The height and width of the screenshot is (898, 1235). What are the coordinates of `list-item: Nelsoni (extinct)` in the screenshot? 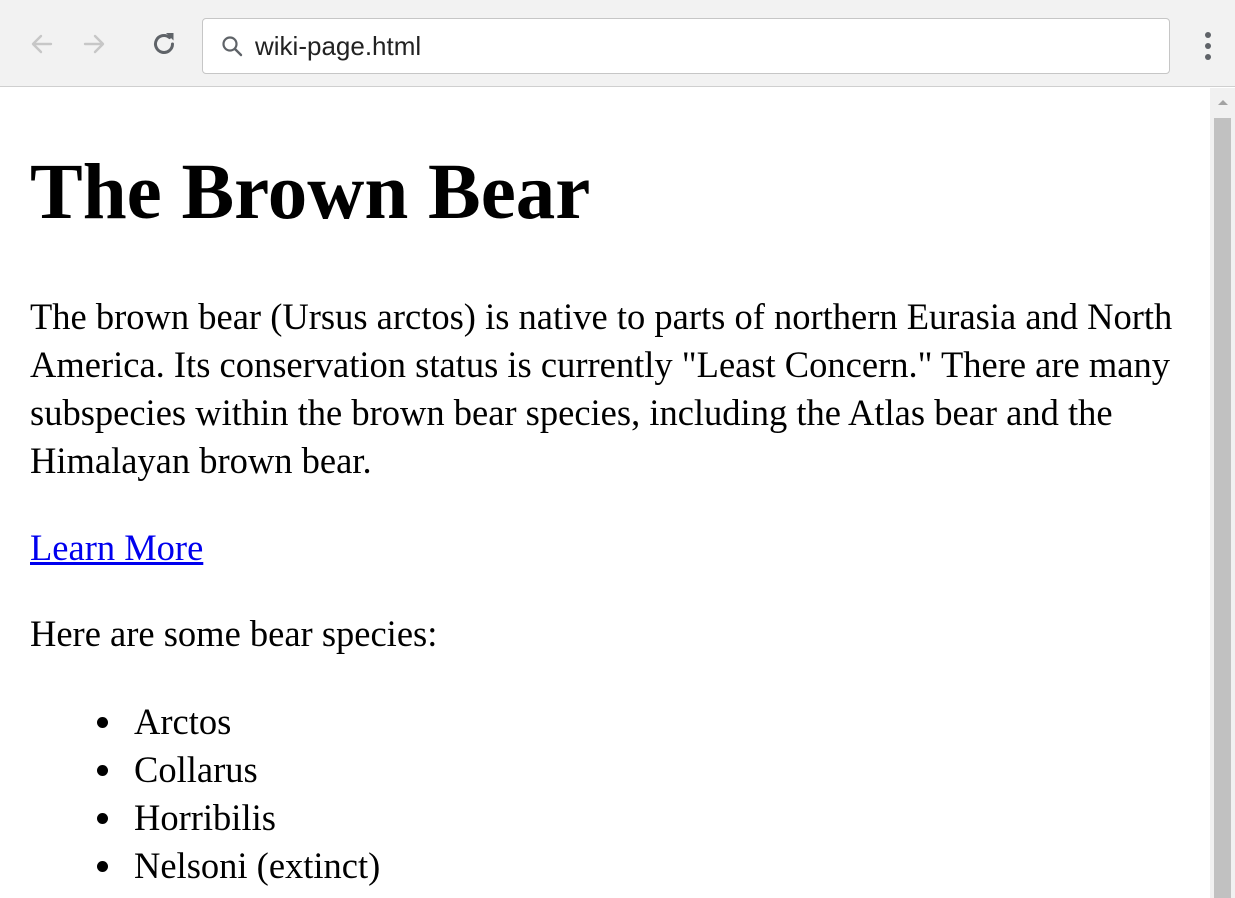 It's located at (239, 866).